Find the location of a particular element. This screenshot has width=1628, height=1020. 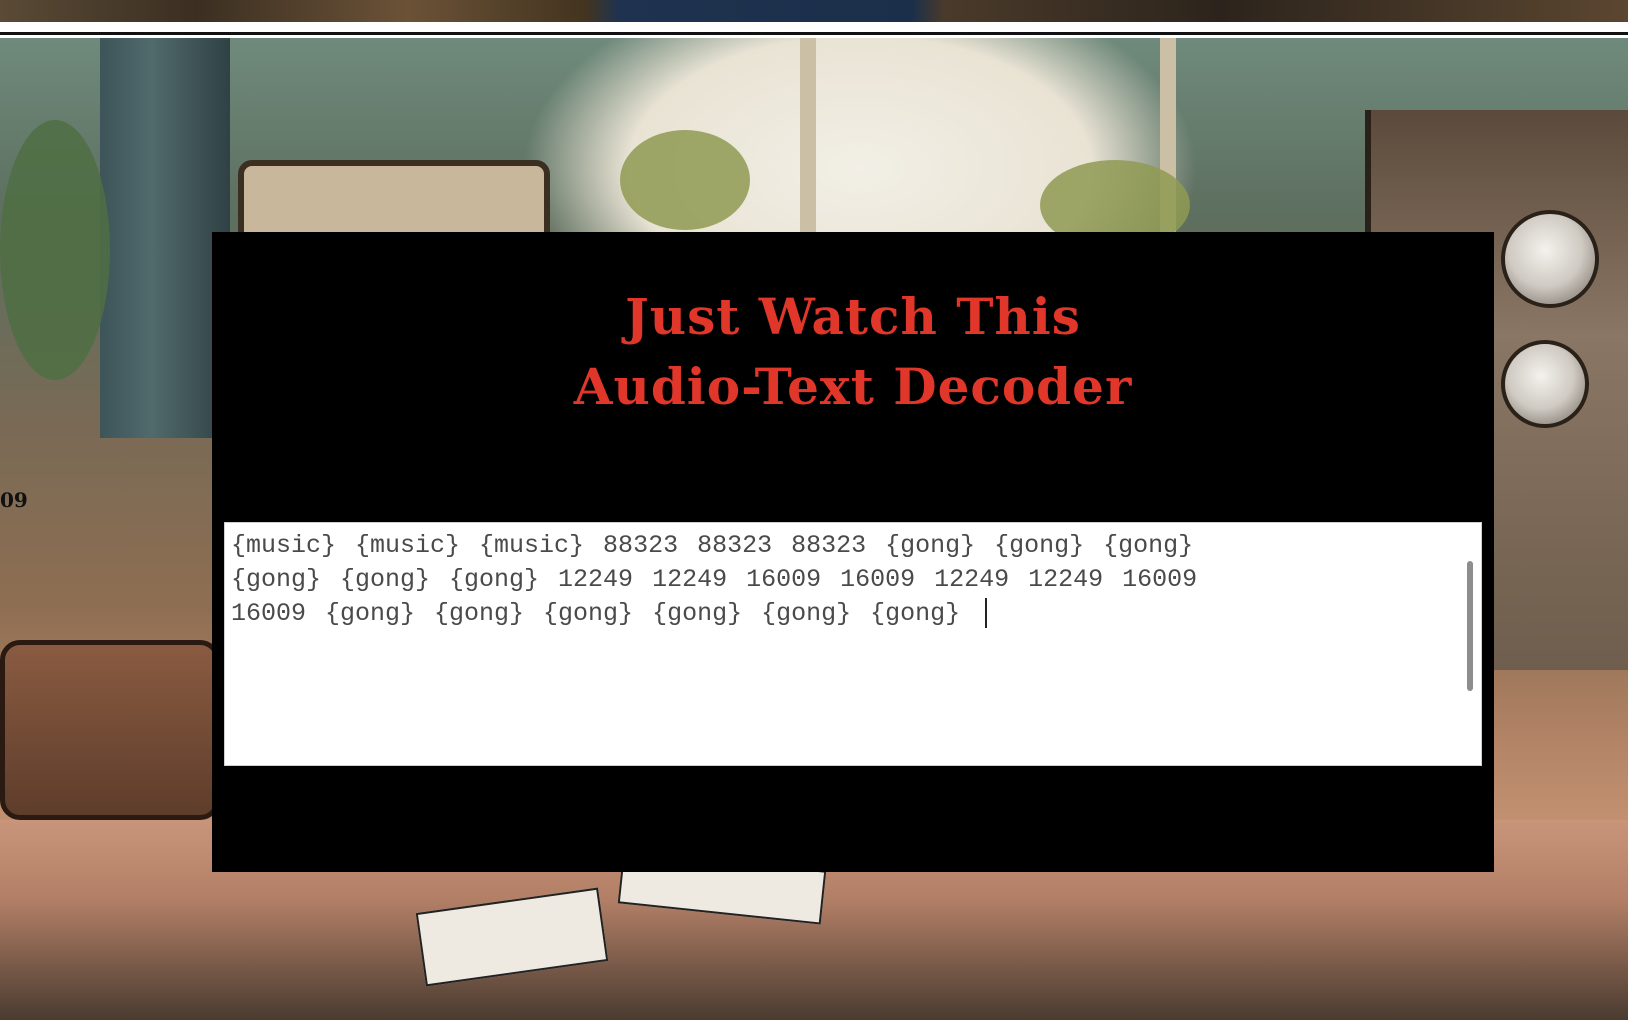

title-line-2: Audio-Text Decoder is located at coordinates (853, 386).